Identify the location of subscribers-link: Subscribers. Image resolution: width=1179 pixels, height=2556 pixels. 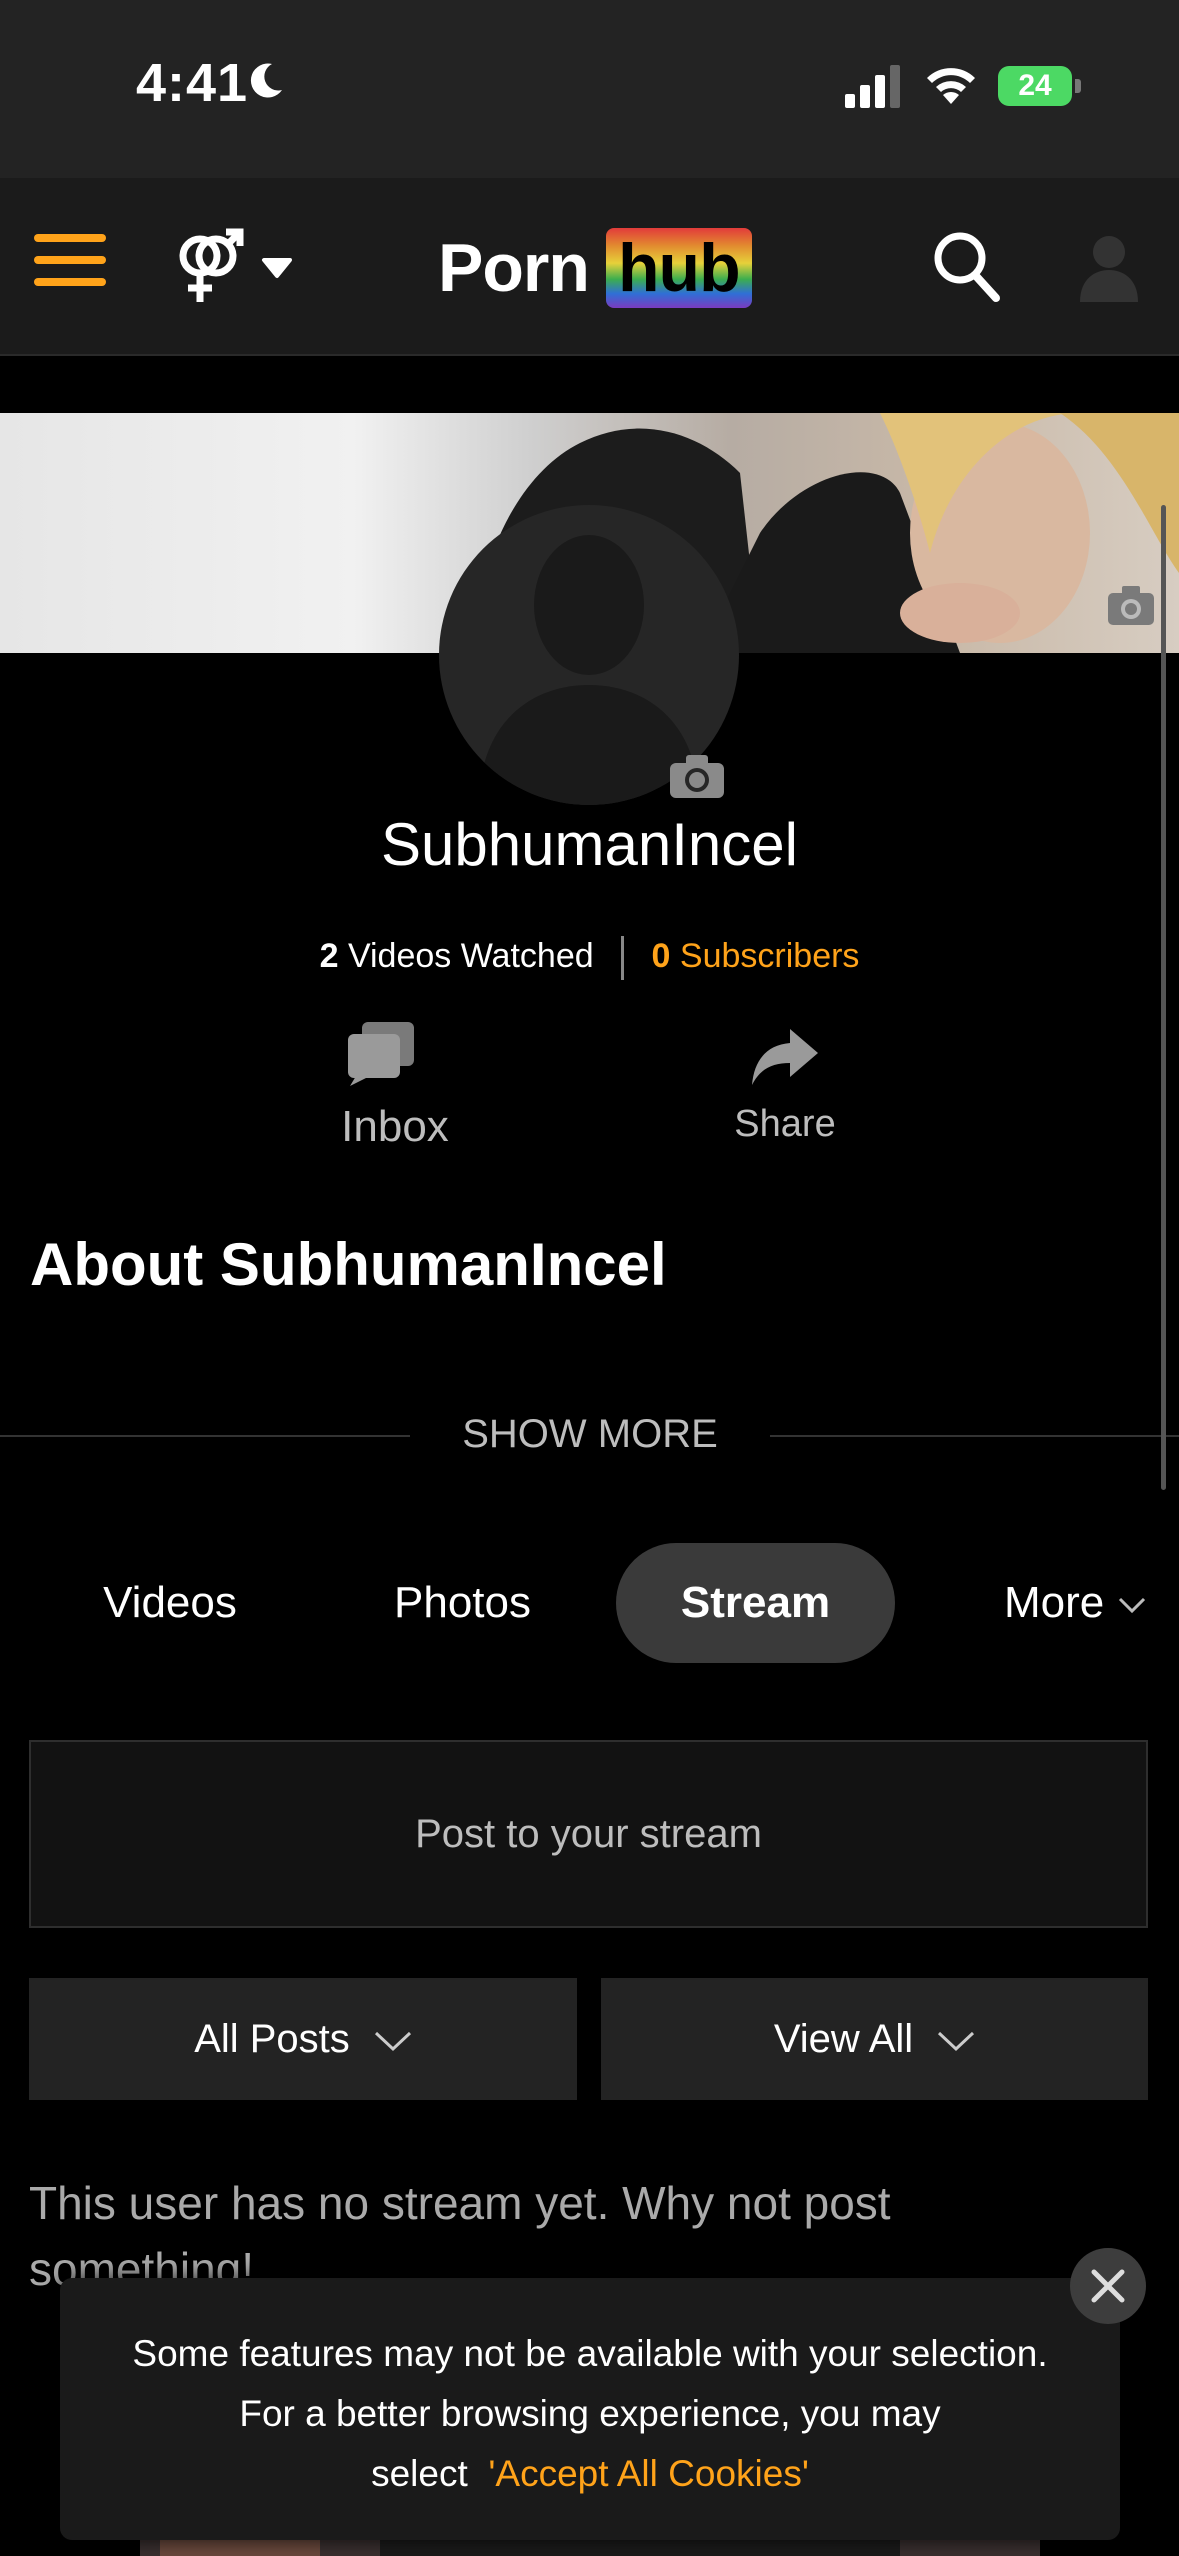
(770, 956).